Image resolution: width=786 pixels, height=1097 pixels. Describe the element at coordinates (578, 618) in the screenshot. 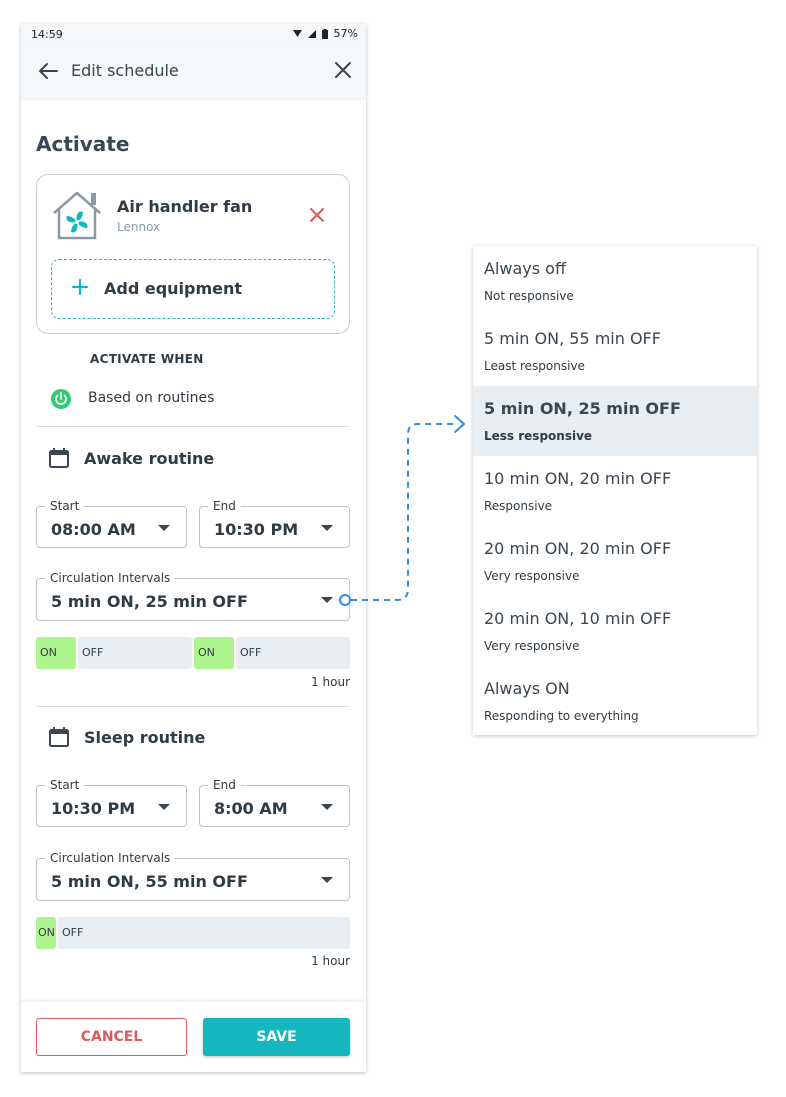

I see `option-title: 20 min ON, 10 min OFF` at that location.